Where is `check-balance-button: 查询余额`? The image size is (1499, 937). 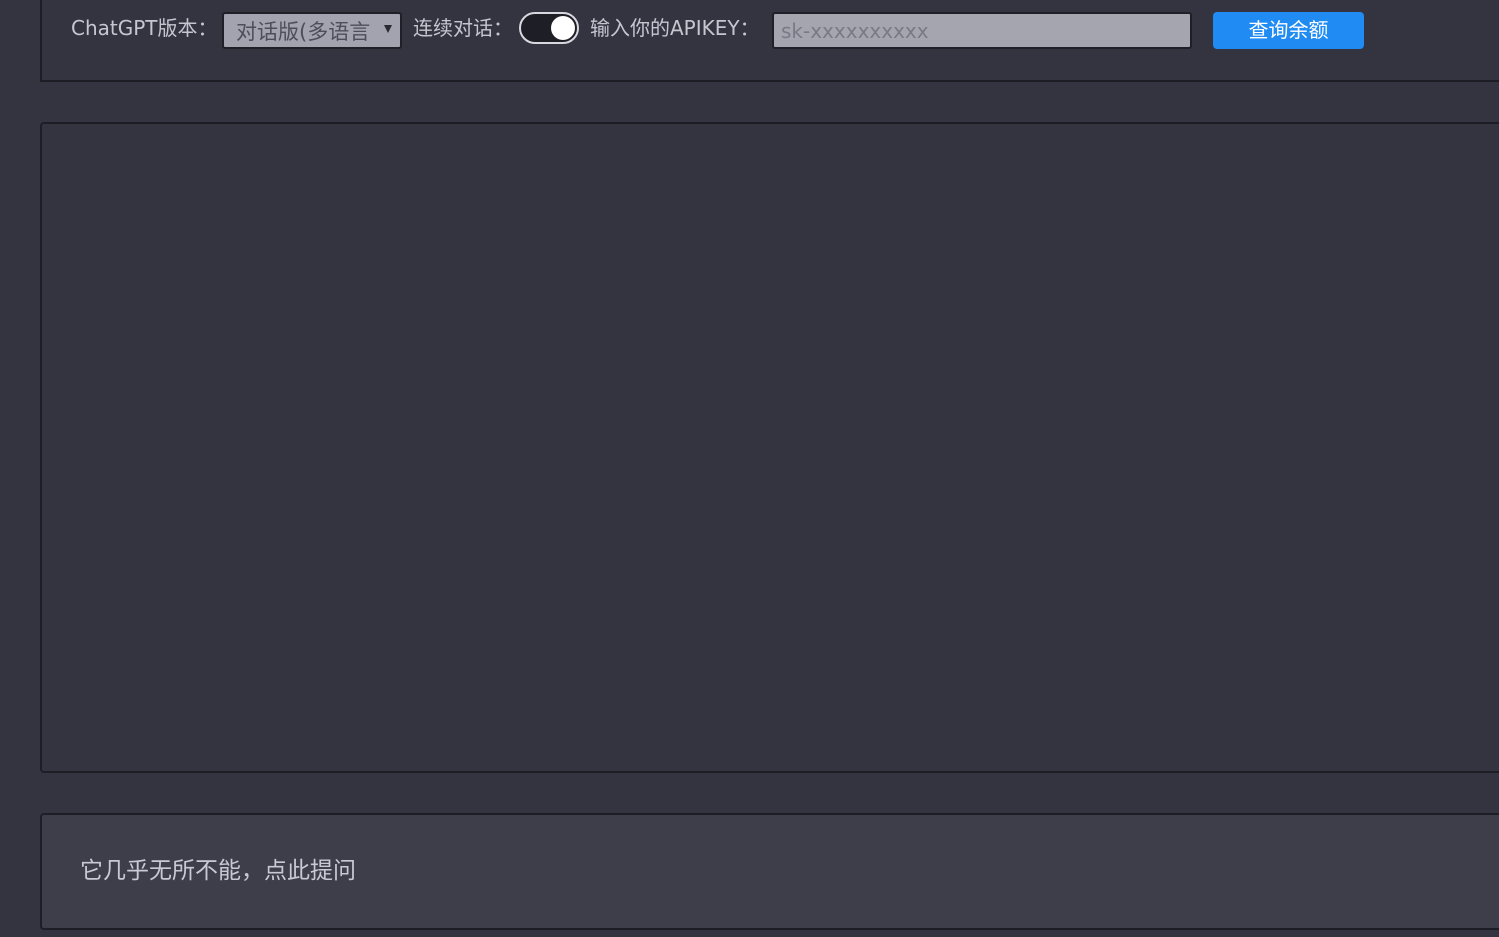 check-balance-button: 查询余额 is located at coordinates (1288, 30).